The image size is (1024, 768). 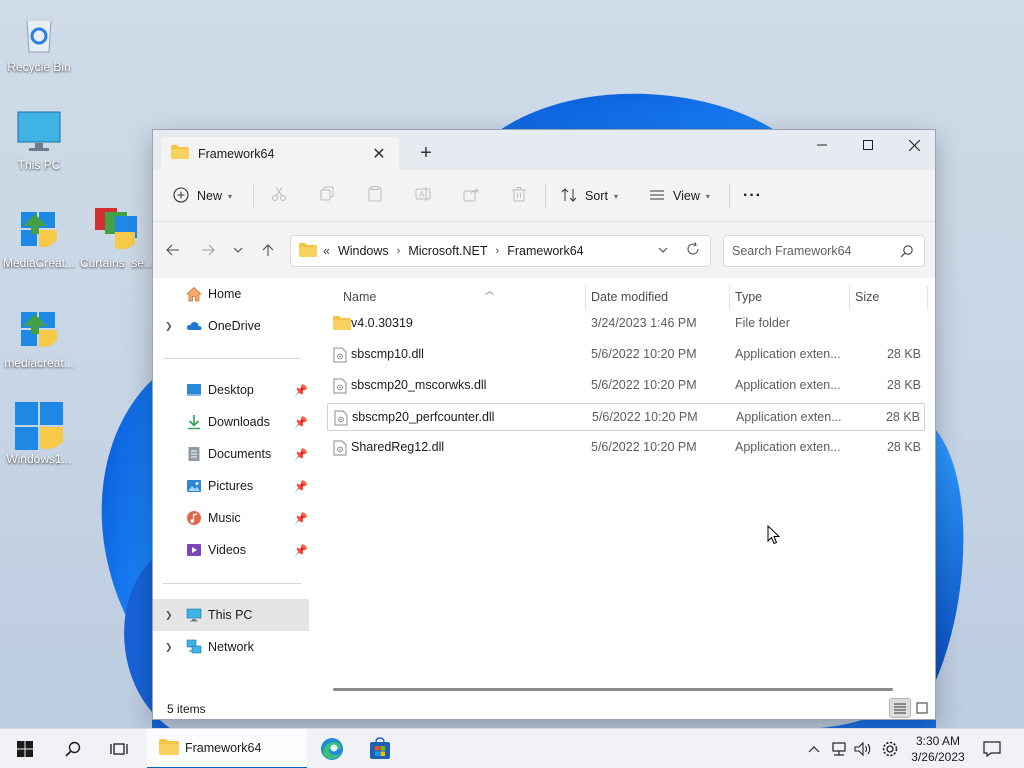 I want to click on search-box, so click(x=824, y=251).